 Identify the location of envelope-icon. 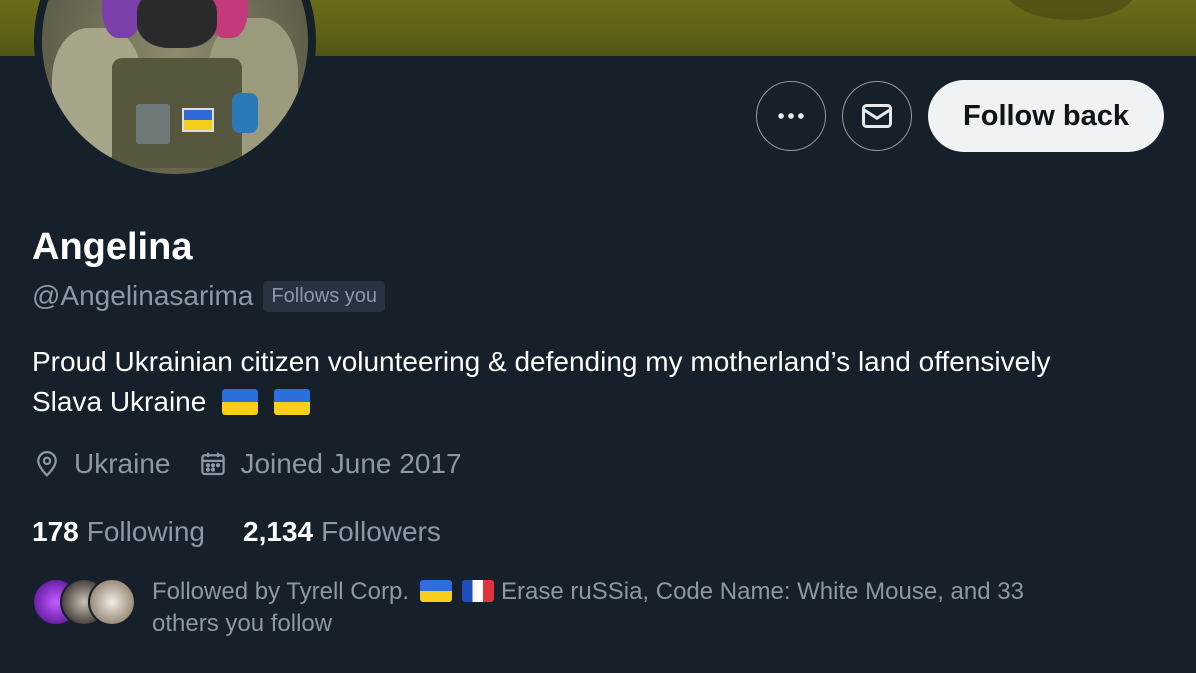
(877, 116).